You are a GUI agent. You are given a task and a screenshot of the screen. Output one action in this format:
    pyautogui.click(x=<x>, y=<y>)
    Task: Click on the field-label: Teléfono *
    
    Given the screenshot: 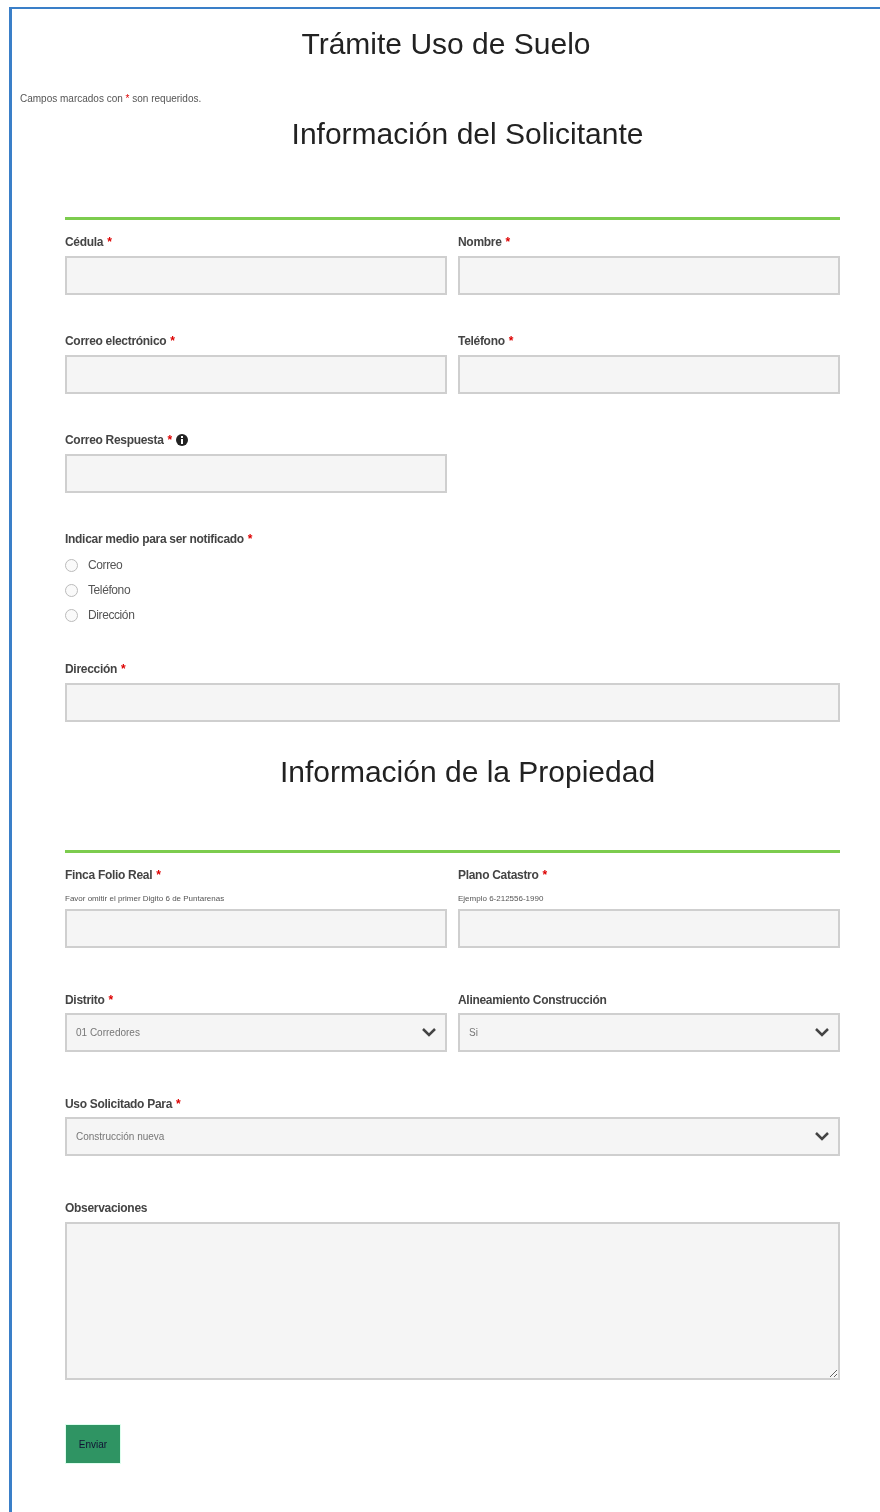 What is the action you would take?
    pyautogui.click(x=486, y=341)
    